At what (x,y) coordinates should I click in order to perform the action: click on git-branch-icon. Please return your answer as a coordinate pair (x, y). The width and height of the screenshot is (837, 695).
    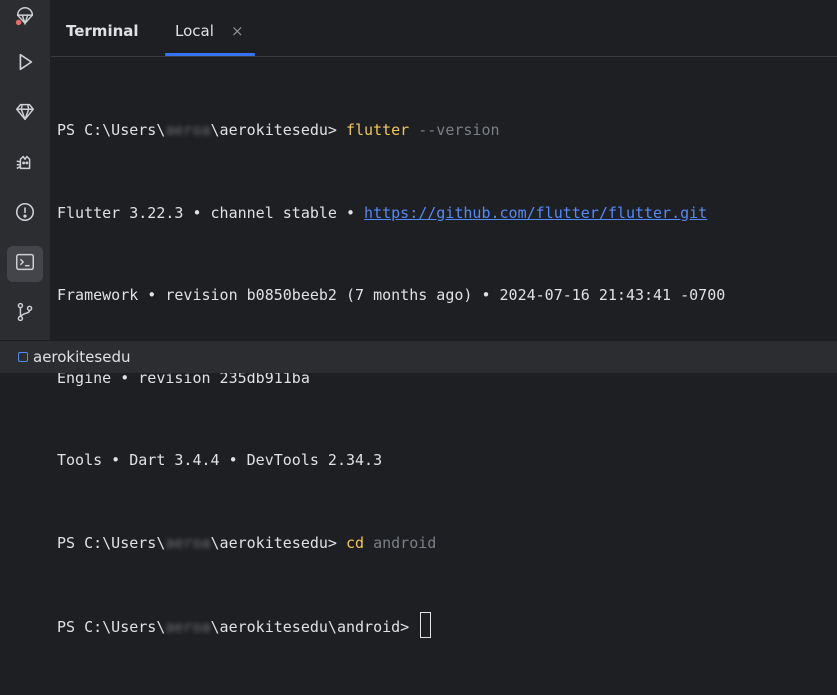
    Looking at the image, I should click on (25, 314).